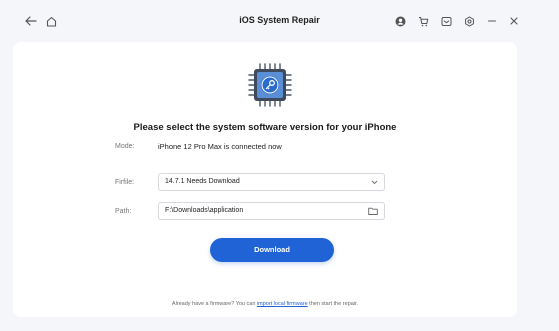  Describe the element at coordinates (374, 182) in the screenshot. I see `chevron-down-icon` at that location.